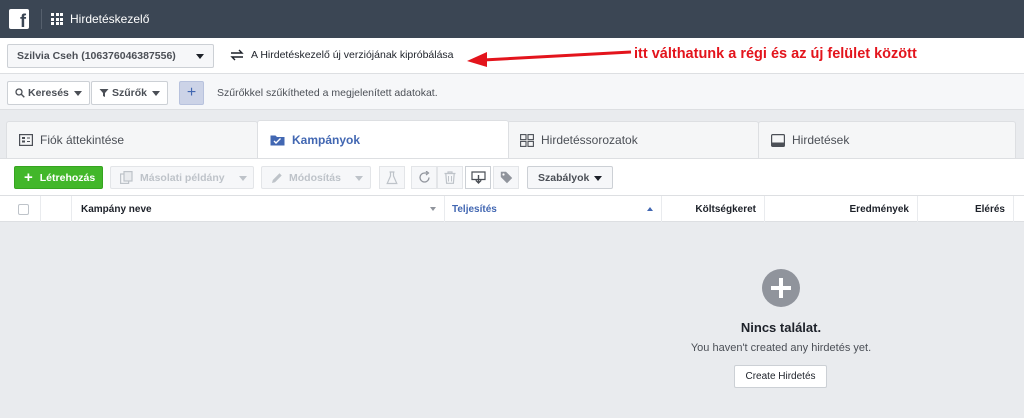  What do you see at coordinates (780, 376) in the screenshot?
I see `create-ad-button: Create Hirdetés` at bounding box center [780, 376].